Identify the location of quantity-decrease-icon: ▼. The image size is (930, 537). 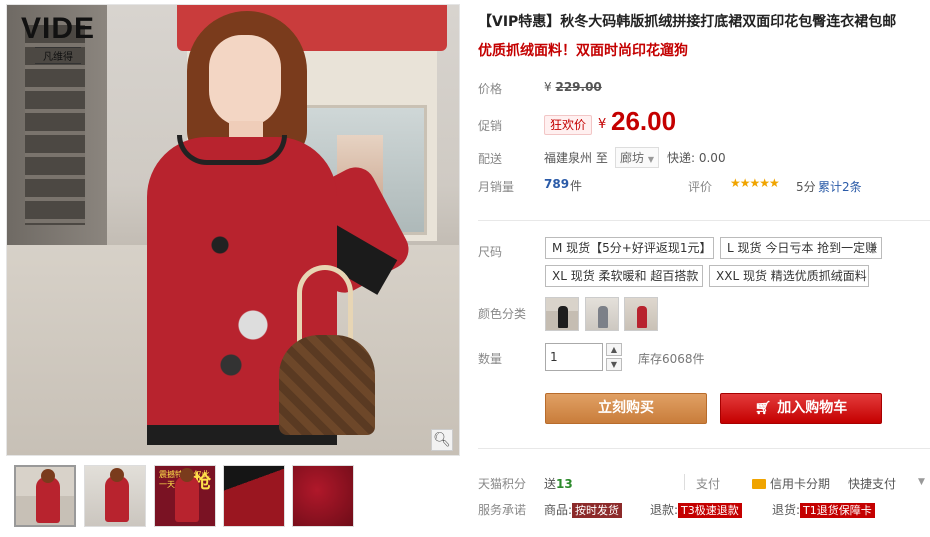
(614, 364).